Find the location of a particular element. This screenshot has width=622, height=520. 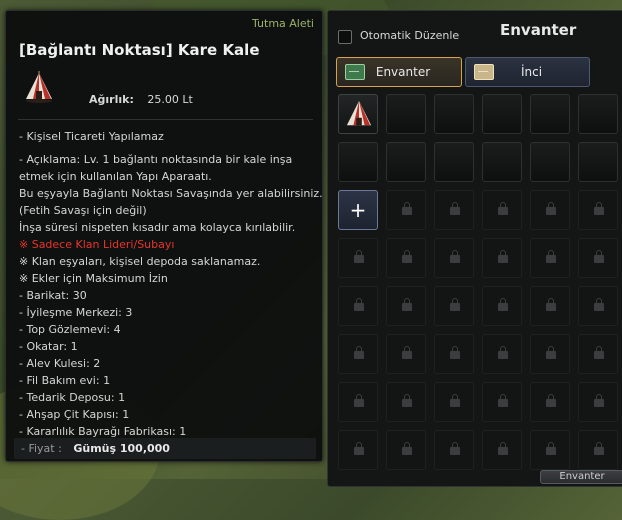

limit-line: - Fil Bakım evi: 1 is located at coordinates (65, 380).